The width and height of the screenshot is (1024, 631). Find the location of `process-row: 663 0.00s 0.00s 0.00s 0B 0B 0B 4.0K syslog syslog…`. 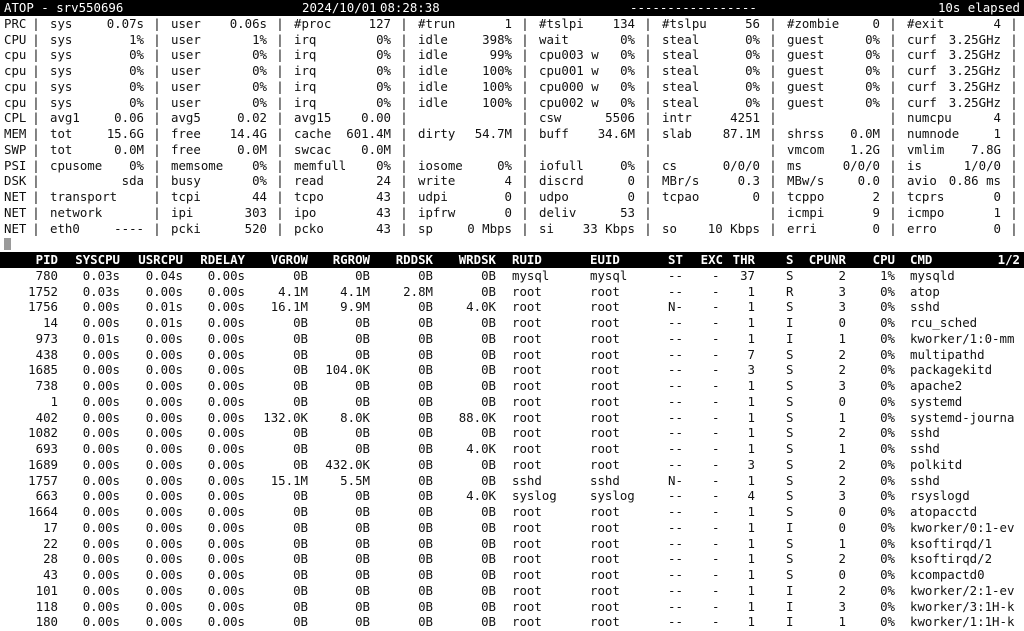

process-row: 663 0.00s 0.00s 0.00s 0B 0B 0B 4.0K syslog syslog… is located at coordinates (512, 496).